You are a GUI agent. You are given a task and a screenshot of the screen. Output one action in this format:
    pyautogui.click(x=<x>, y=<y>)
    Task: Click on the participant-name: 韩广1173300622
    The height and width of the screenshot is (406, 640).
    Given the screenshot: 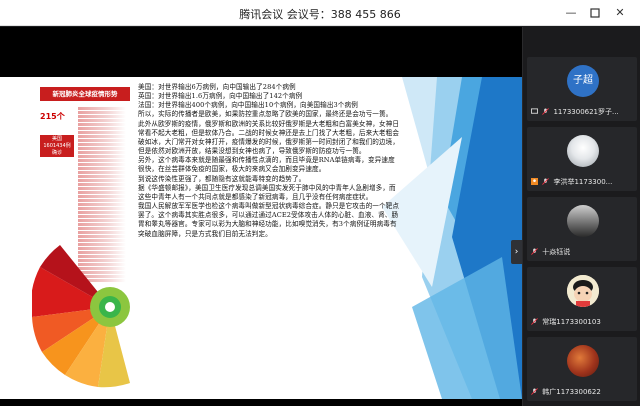 What is the action you would take?
    pyautogui.click(x=571, y=392)
    